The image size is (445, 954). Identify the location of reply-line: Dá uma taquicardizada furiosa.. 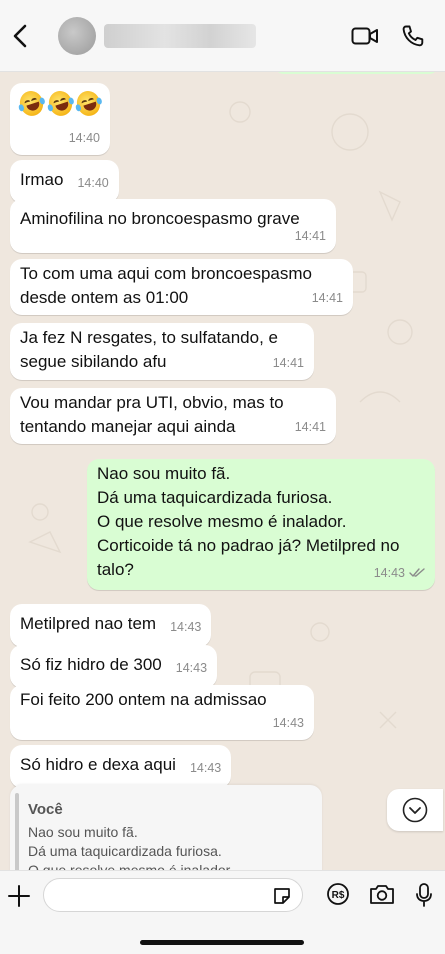
(125, 851).